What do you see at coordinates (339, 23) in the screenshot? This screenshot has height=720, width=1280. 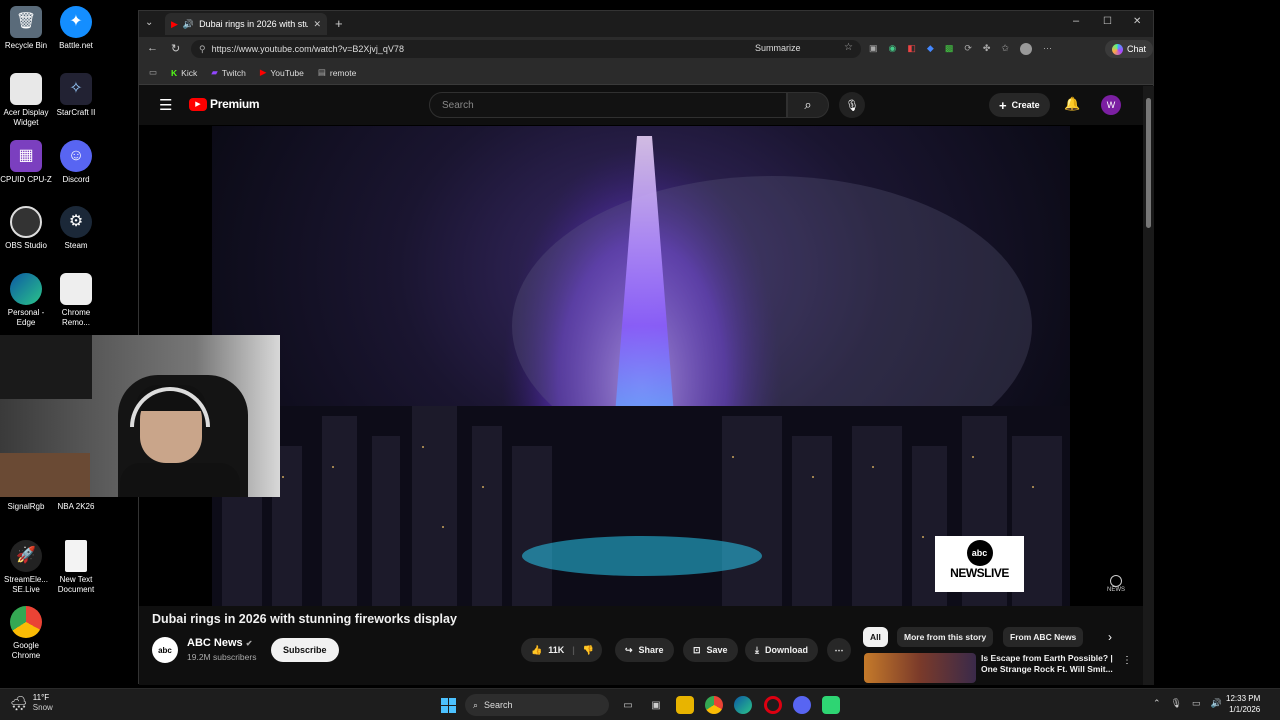 I see `new-tab-icon: +` at bounding box center [339, 23].